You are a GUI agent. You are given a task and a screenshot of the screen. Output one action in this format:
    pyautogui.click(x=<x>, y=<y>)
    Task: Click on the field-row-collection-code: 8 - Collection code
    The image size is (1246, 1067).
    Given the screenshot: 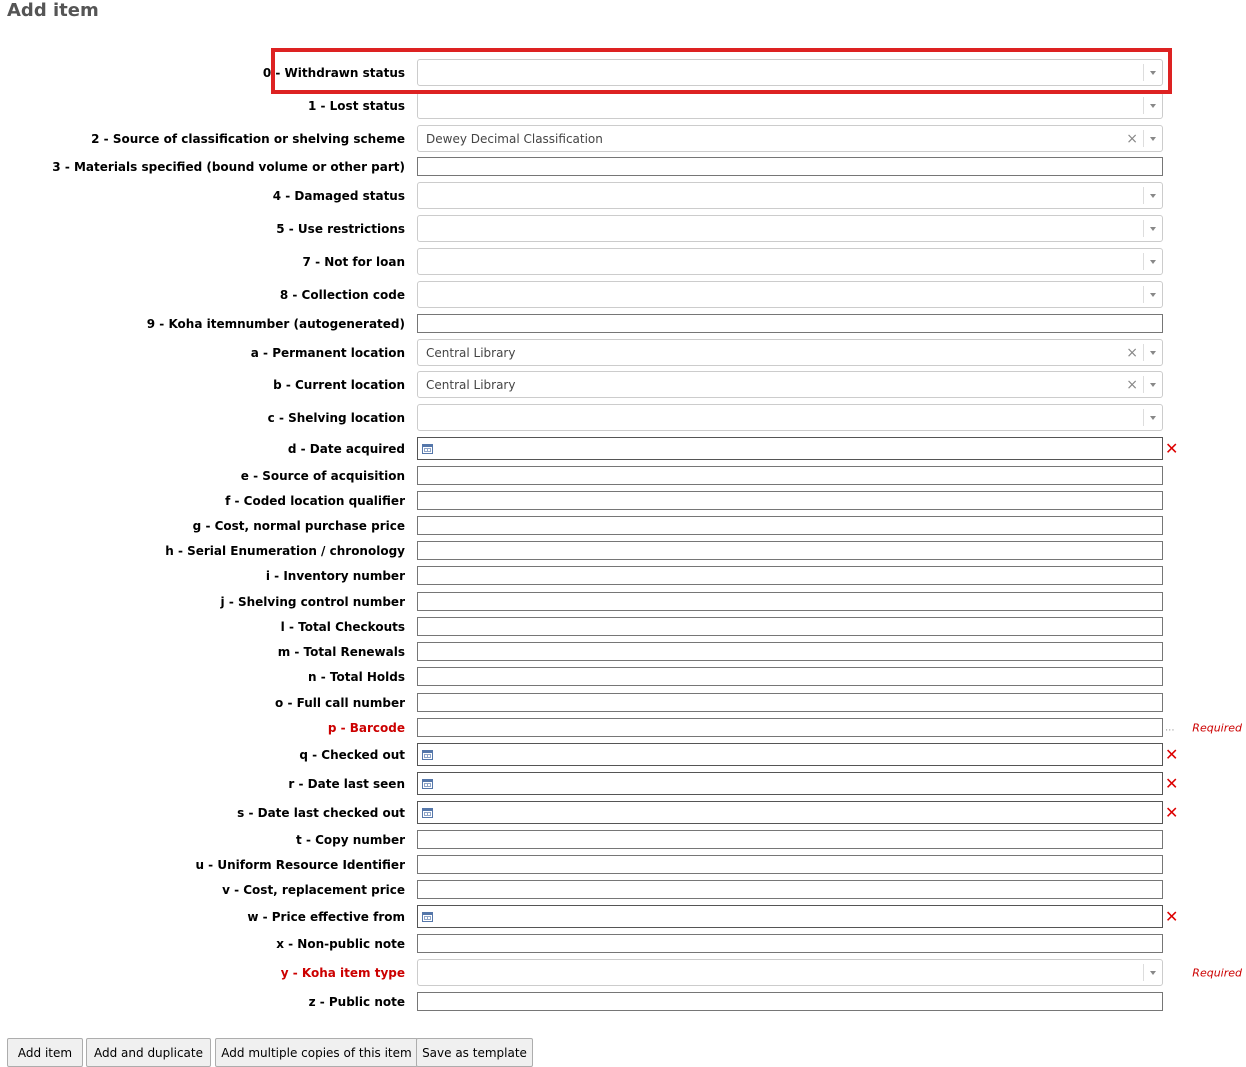 What is the action you would take?
    pyautogui.click(x=623, y=294)
    